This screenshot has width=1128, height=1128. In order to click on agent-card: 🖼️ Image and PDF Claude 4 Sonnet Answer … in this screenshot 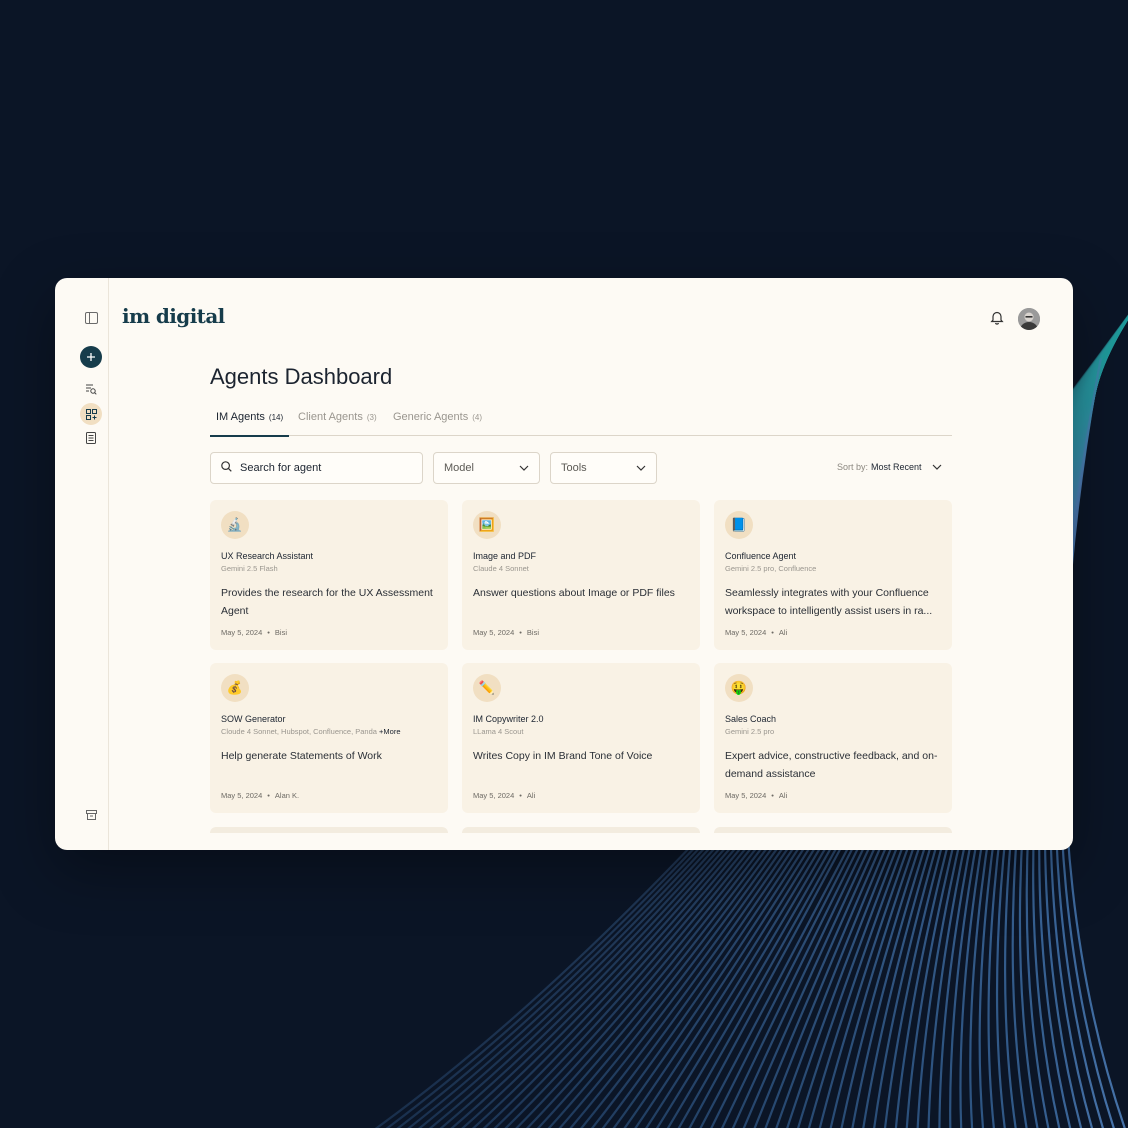, I will do `click(581, 575)`.